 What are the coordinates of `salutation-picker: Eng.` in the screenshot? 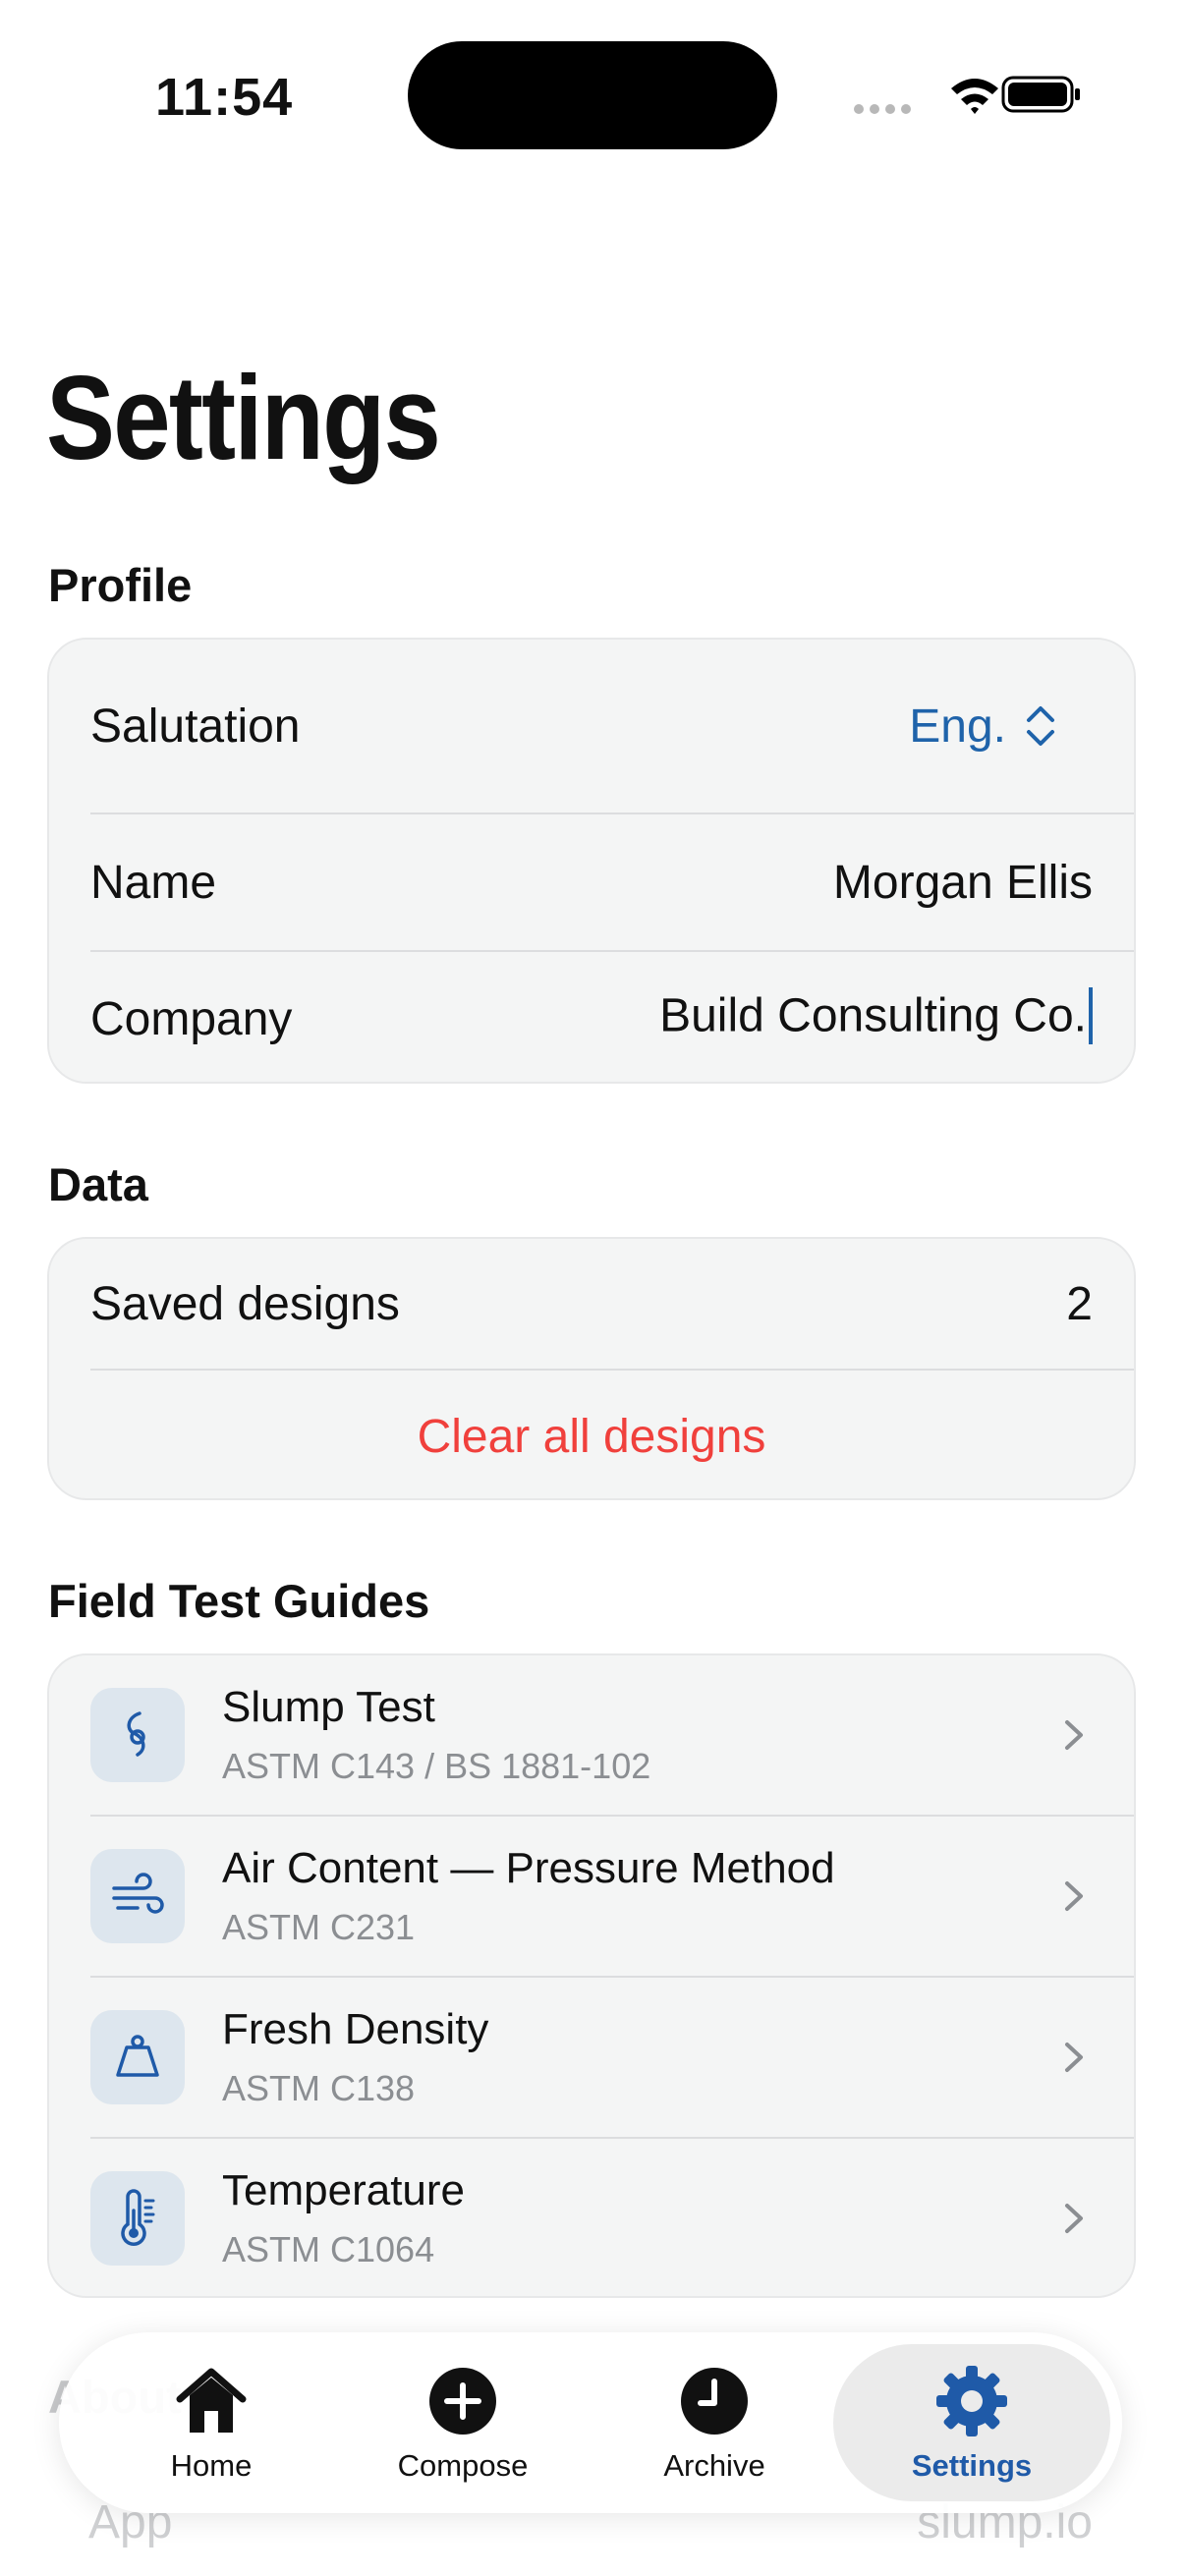 It's located at (1001, 727).